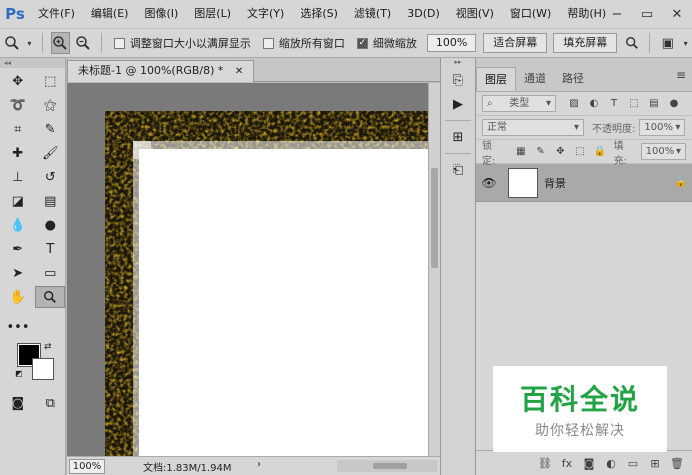  Describe the element at coordinates (607, 183) in the screenshot. I see `layer-name: 背景` at that location.